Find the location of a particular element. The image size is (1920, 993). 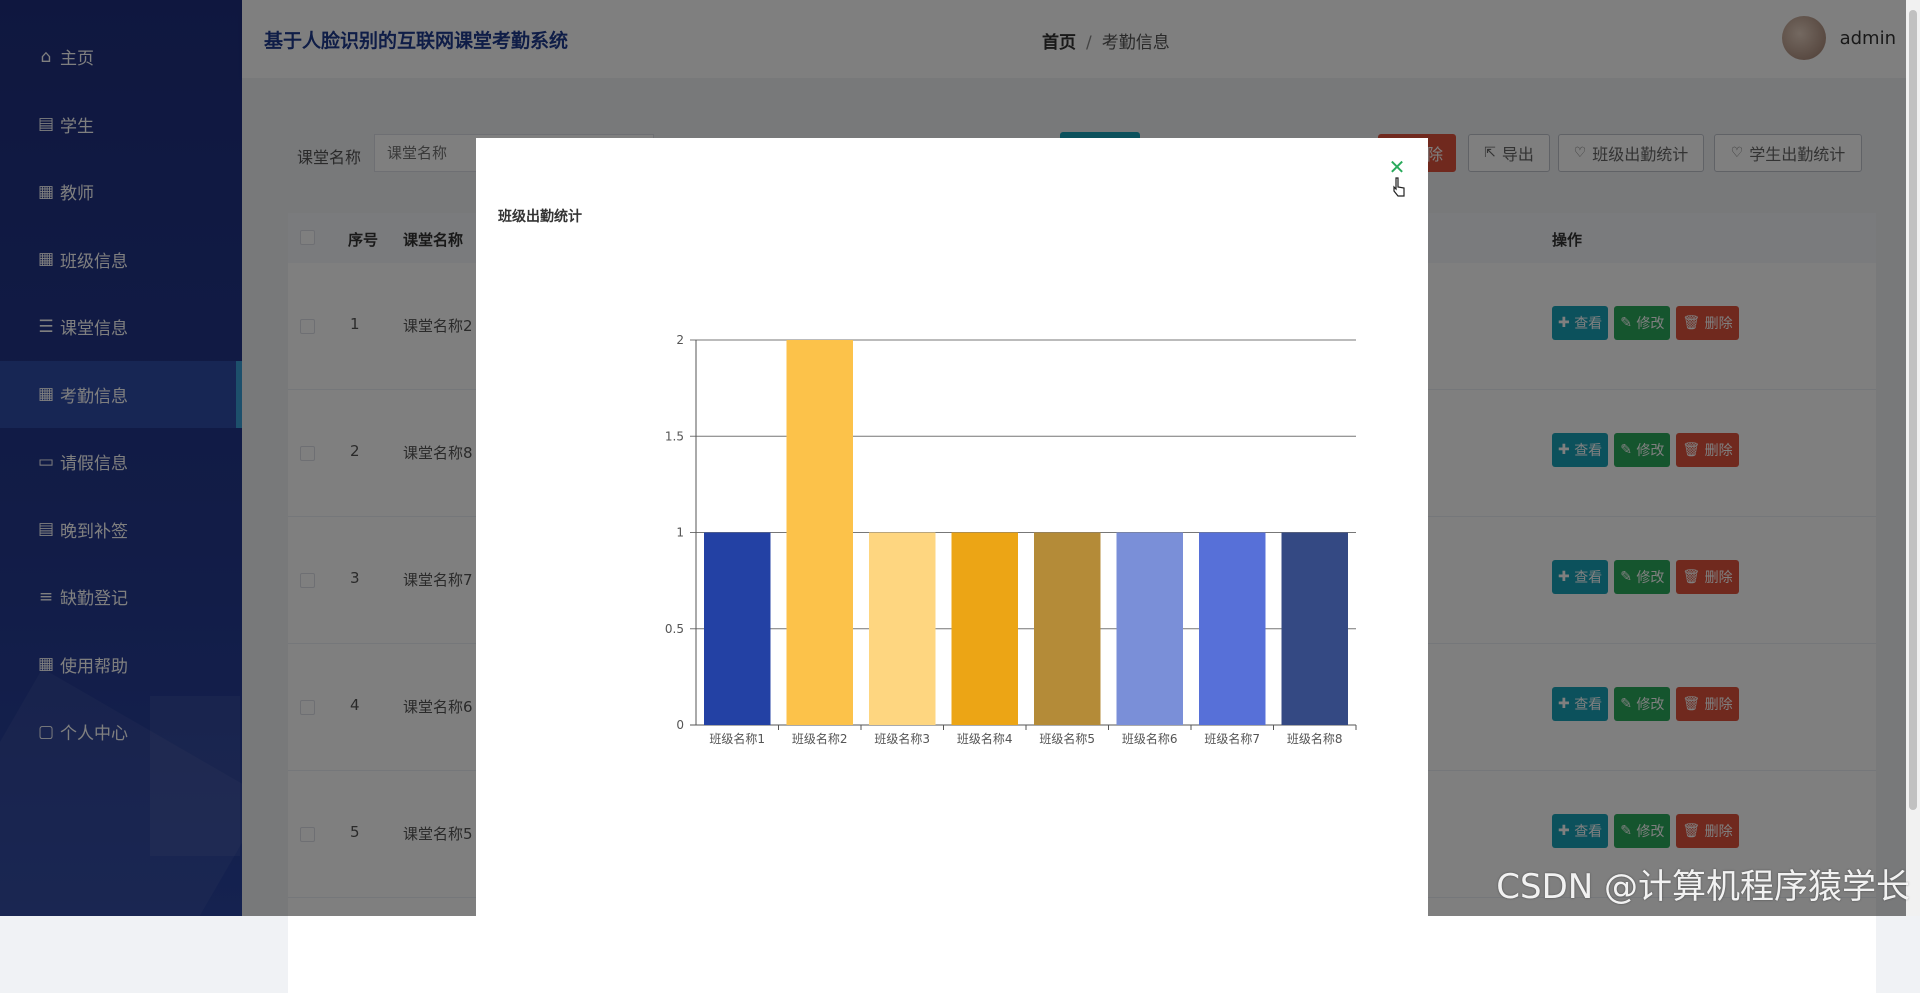

y-tick-label: 2 is located at coordinates (680, 340).